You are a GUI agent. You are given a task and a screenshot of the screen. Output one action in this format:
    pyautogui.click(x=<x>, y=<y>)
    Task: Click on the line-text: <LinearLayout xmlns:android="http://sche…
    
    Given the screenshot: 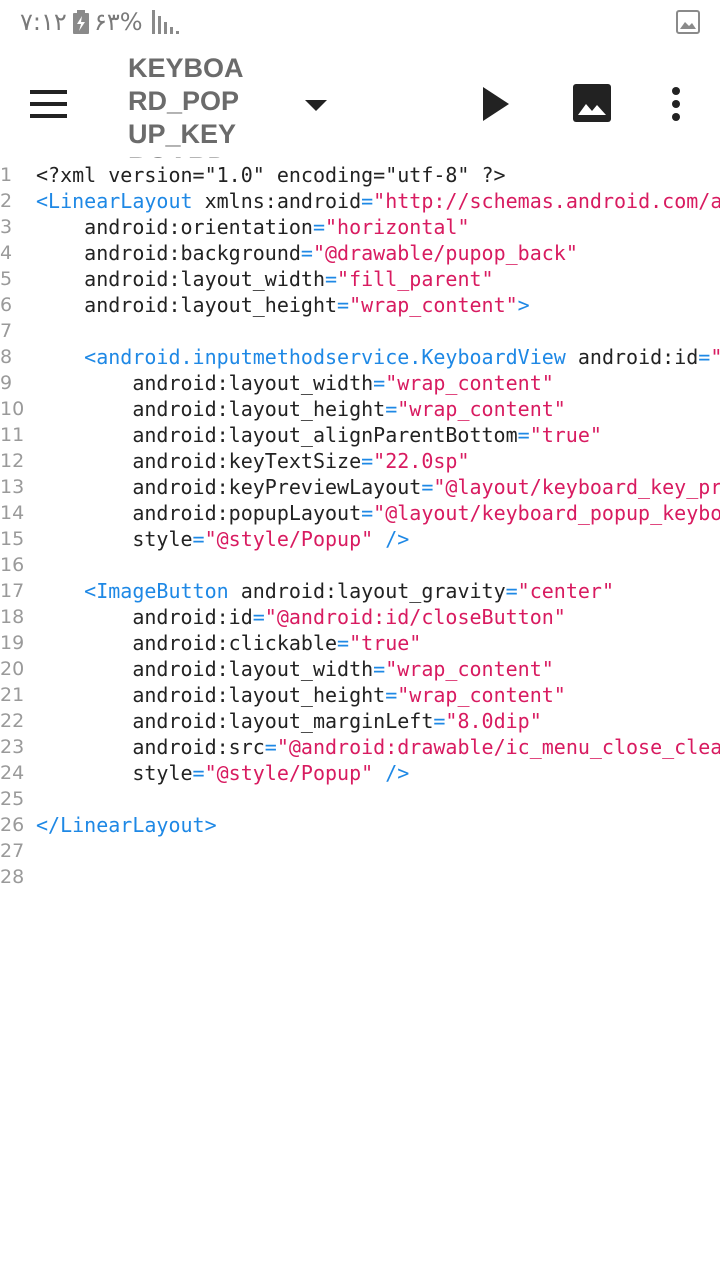 What is the action you would take?
    pyautogui.click(x=378, y=201)
    